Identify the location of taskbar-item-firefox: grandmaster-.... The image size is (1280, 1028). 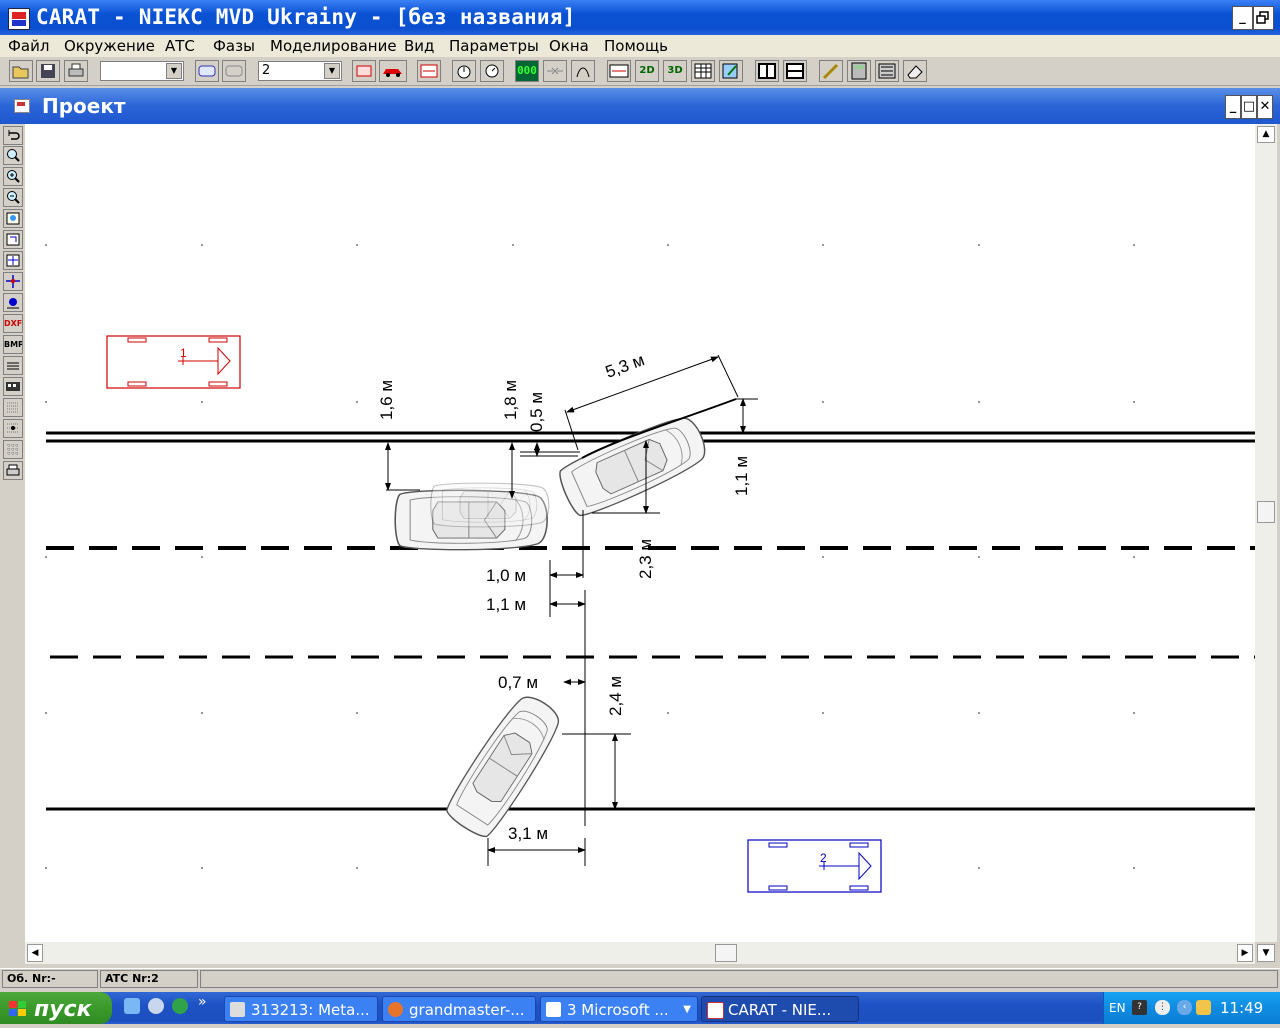
(459, 1009).